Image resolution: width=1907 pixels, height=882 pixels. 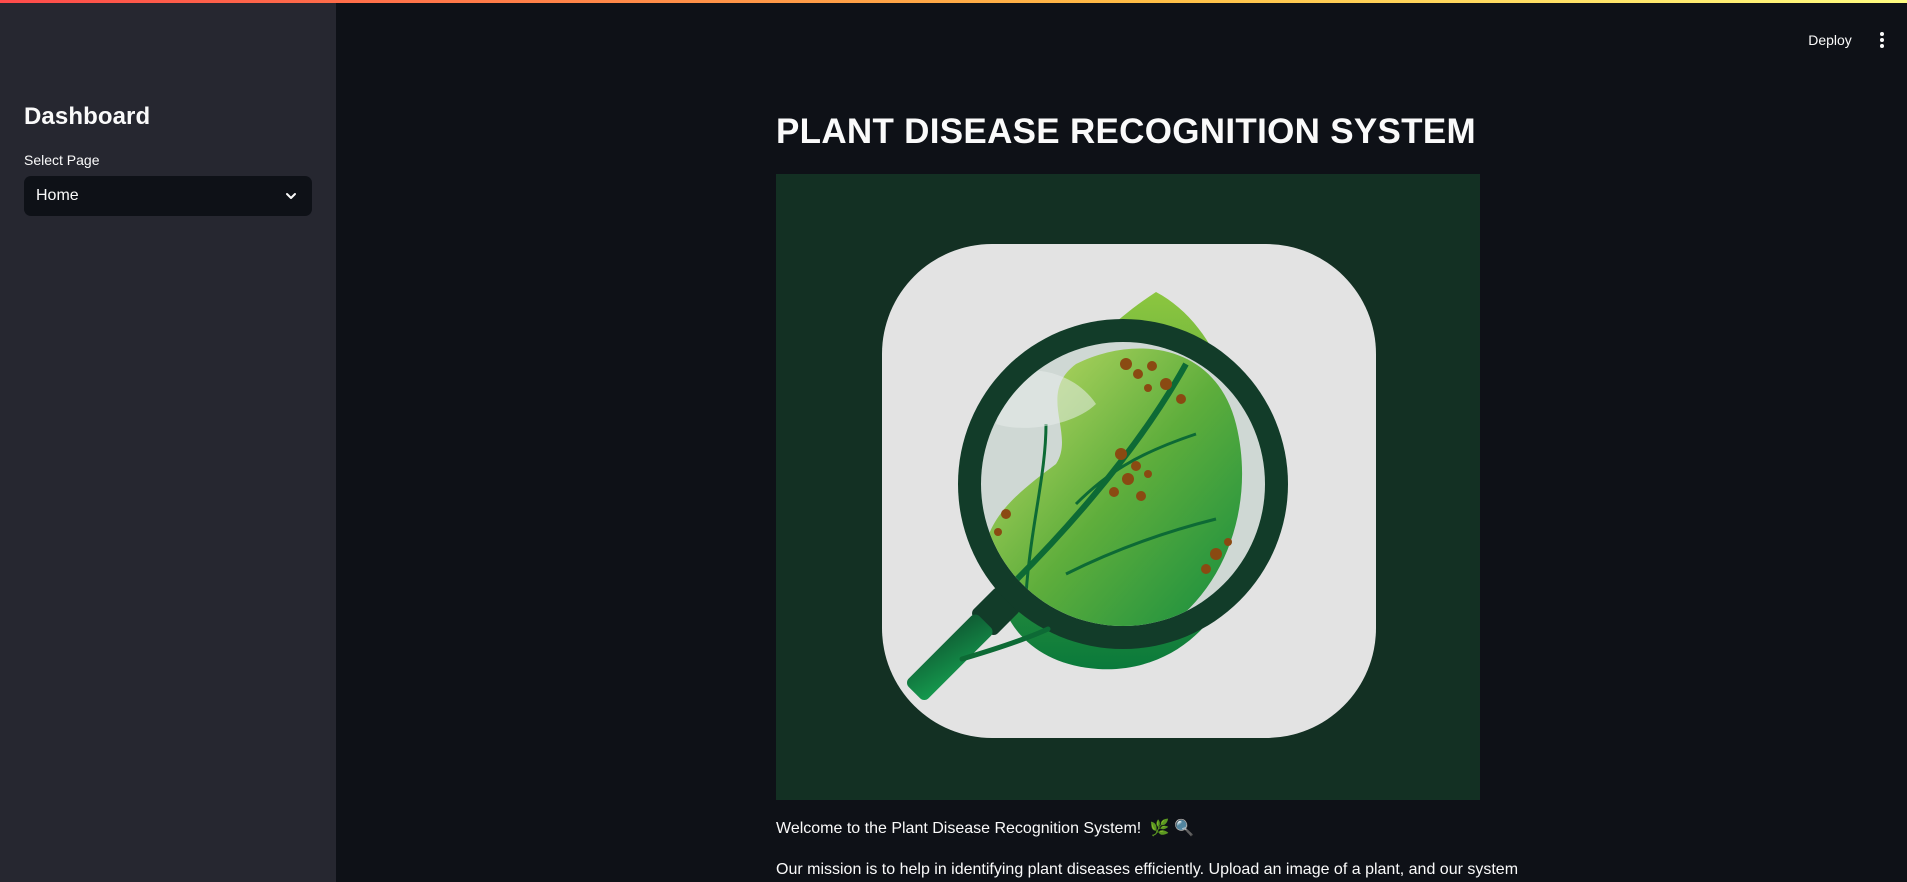 I want to click on leaf-magnifier-logo, so click(x=1129, y=491).